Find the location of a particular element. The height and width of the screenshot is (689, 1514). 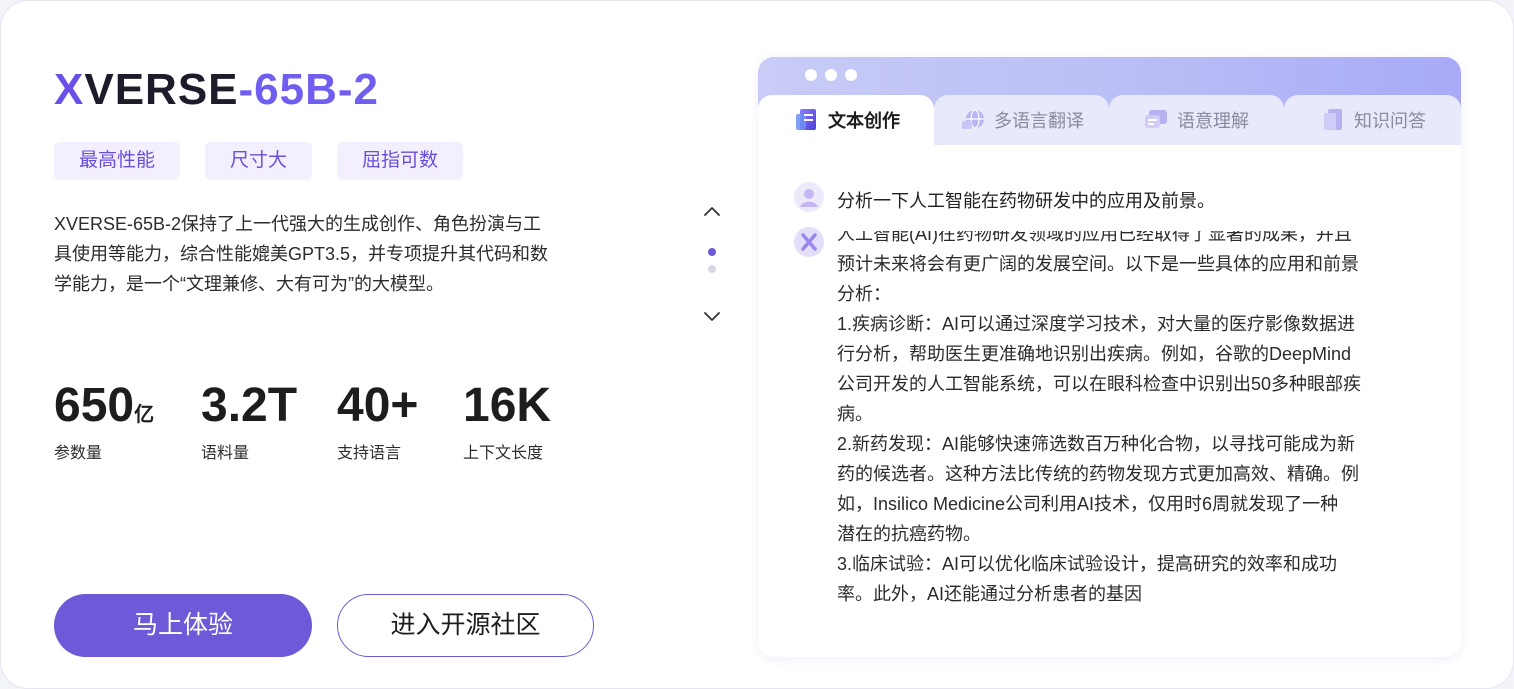

stat-languages: 40+ 支持语言 is located at coordinates (377, 420).